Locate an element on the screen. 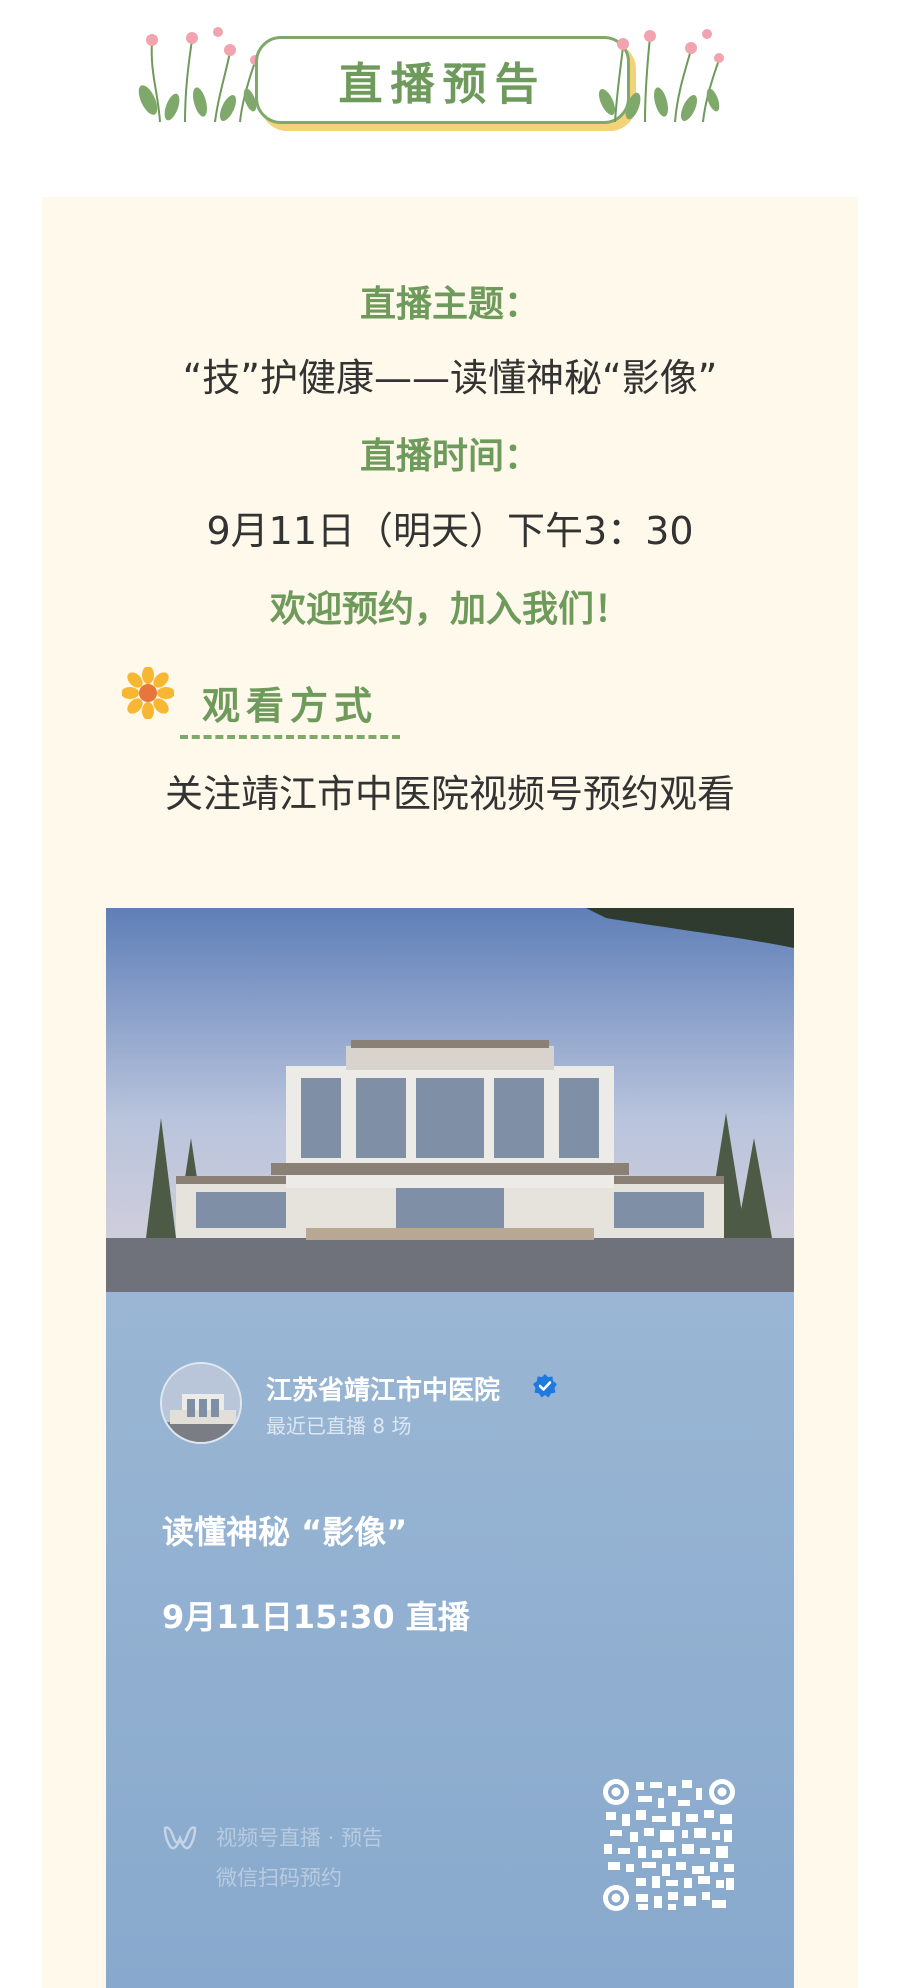 The width and height of the screenshot is (900, 1988). account-live-count: 最近已直播 8 场 is located at coordinates (339, 1426).